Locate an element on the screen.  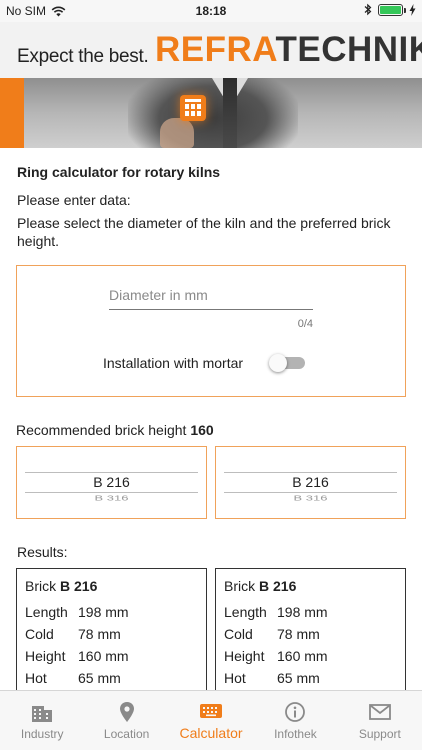
calculator-keys is located at coordinates (193, 110).